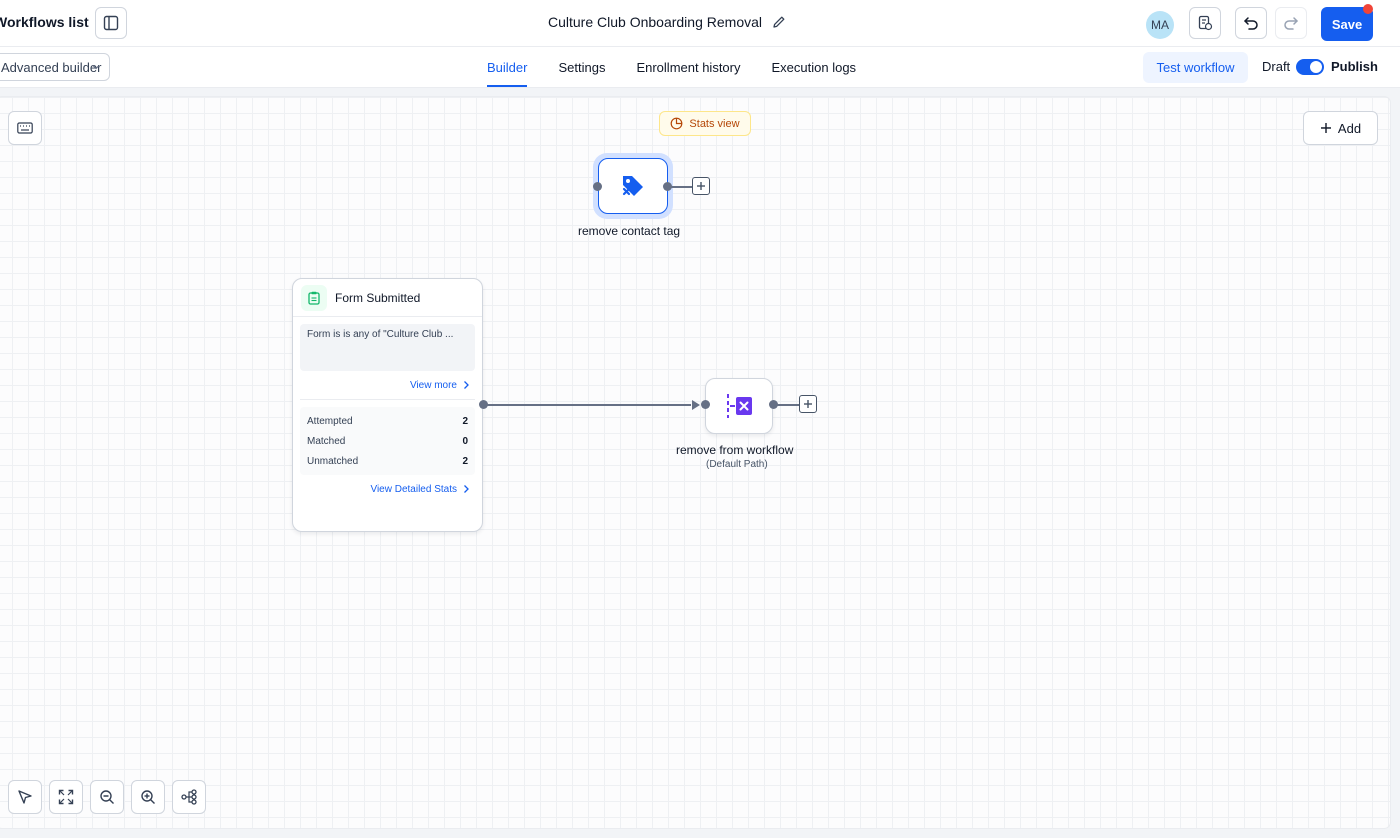 The height and width of the screenshot is (838, 1400). Describe the element at coordinates (330, 421) in the screenshot. I see `stat-label: Attempted` at that location.